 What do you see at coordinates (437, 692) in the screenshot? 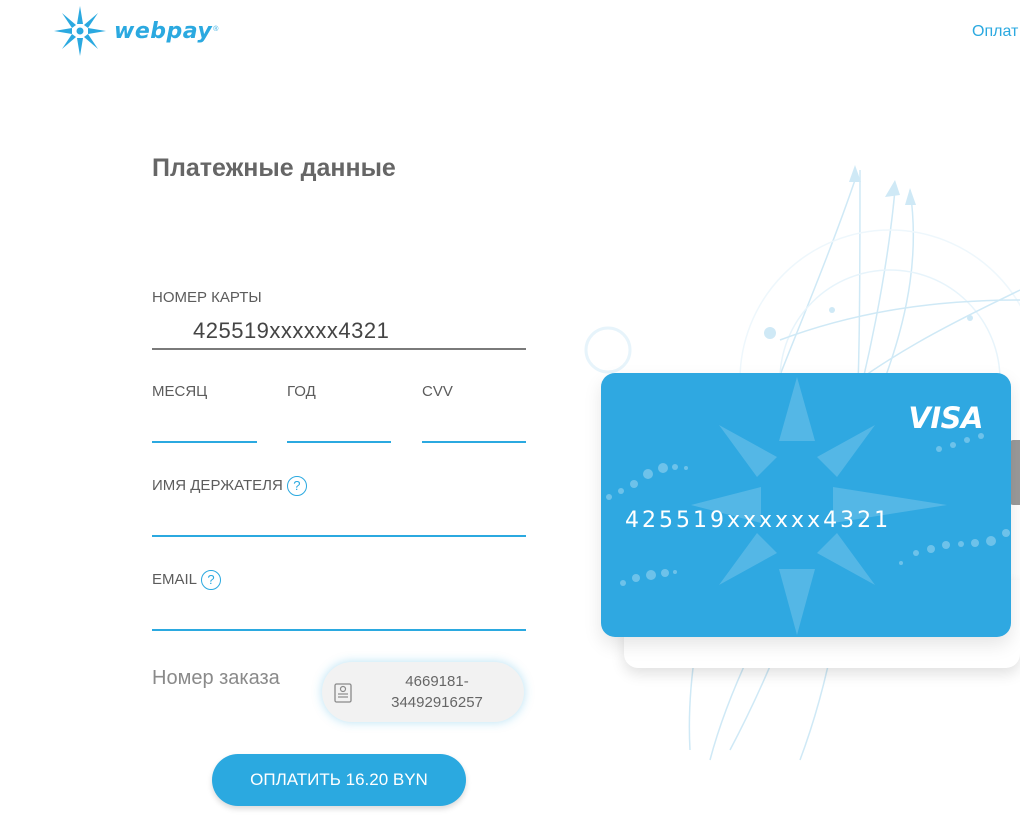
I see `order-number-value: 4669181- 34492916257` at bounding box center [437, 692].